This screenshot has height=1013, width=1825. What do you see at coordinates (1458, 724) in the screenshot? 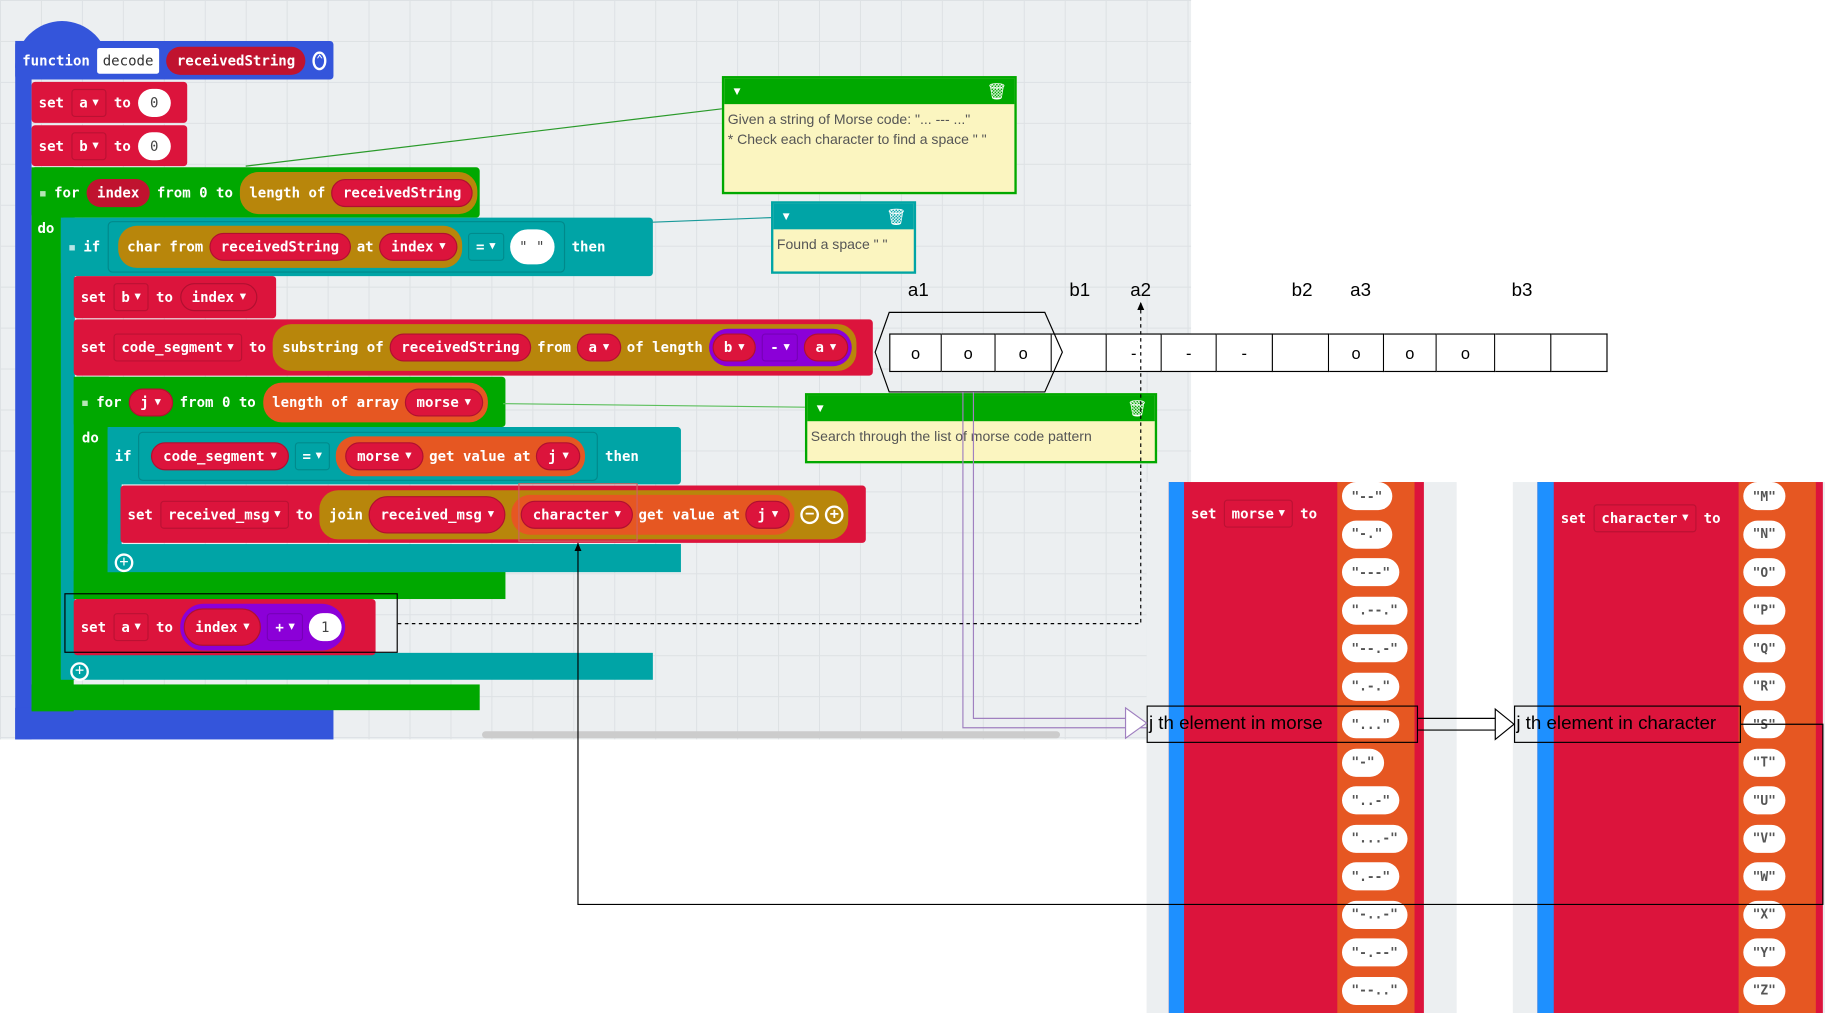
I see `double-arrow` at bounding box center [1458, 724].